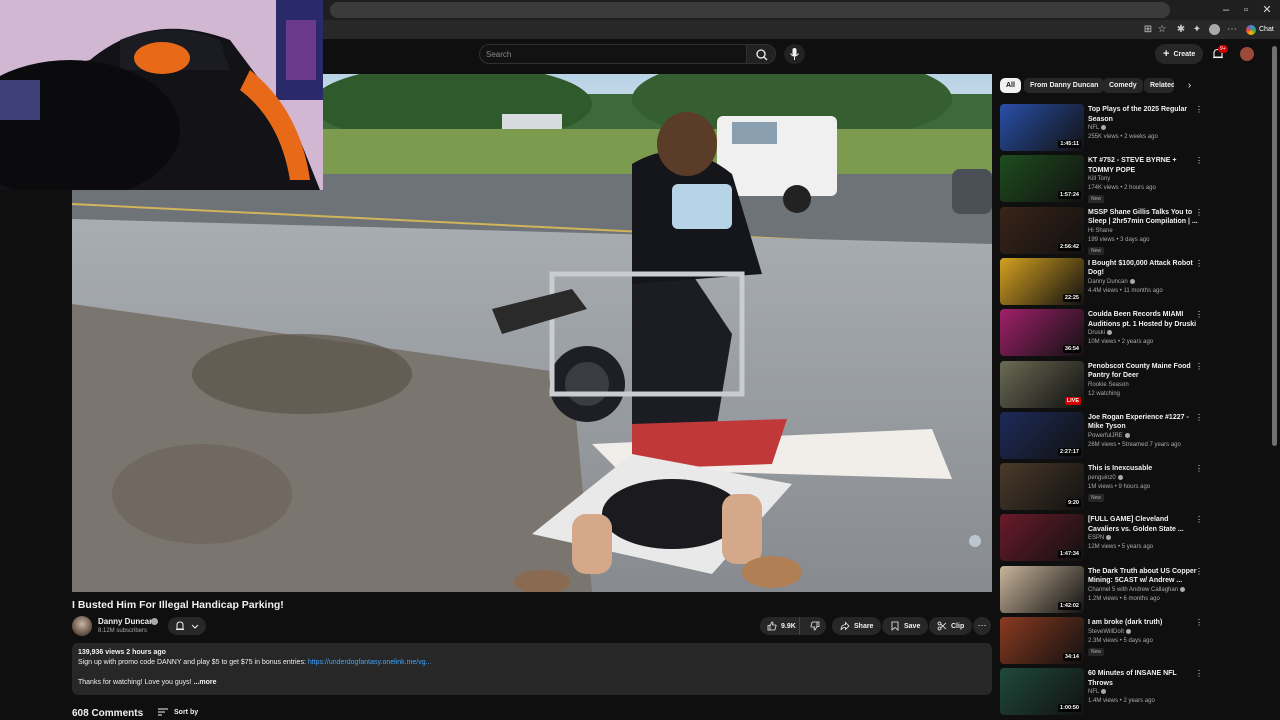 The width and height of the screenshot is (1280, 720). What do you see at coordinates (1197, 30) in the screenshot?
I see `extensions-puzzle-icon: ✦` at bounding box center [1197, 30].